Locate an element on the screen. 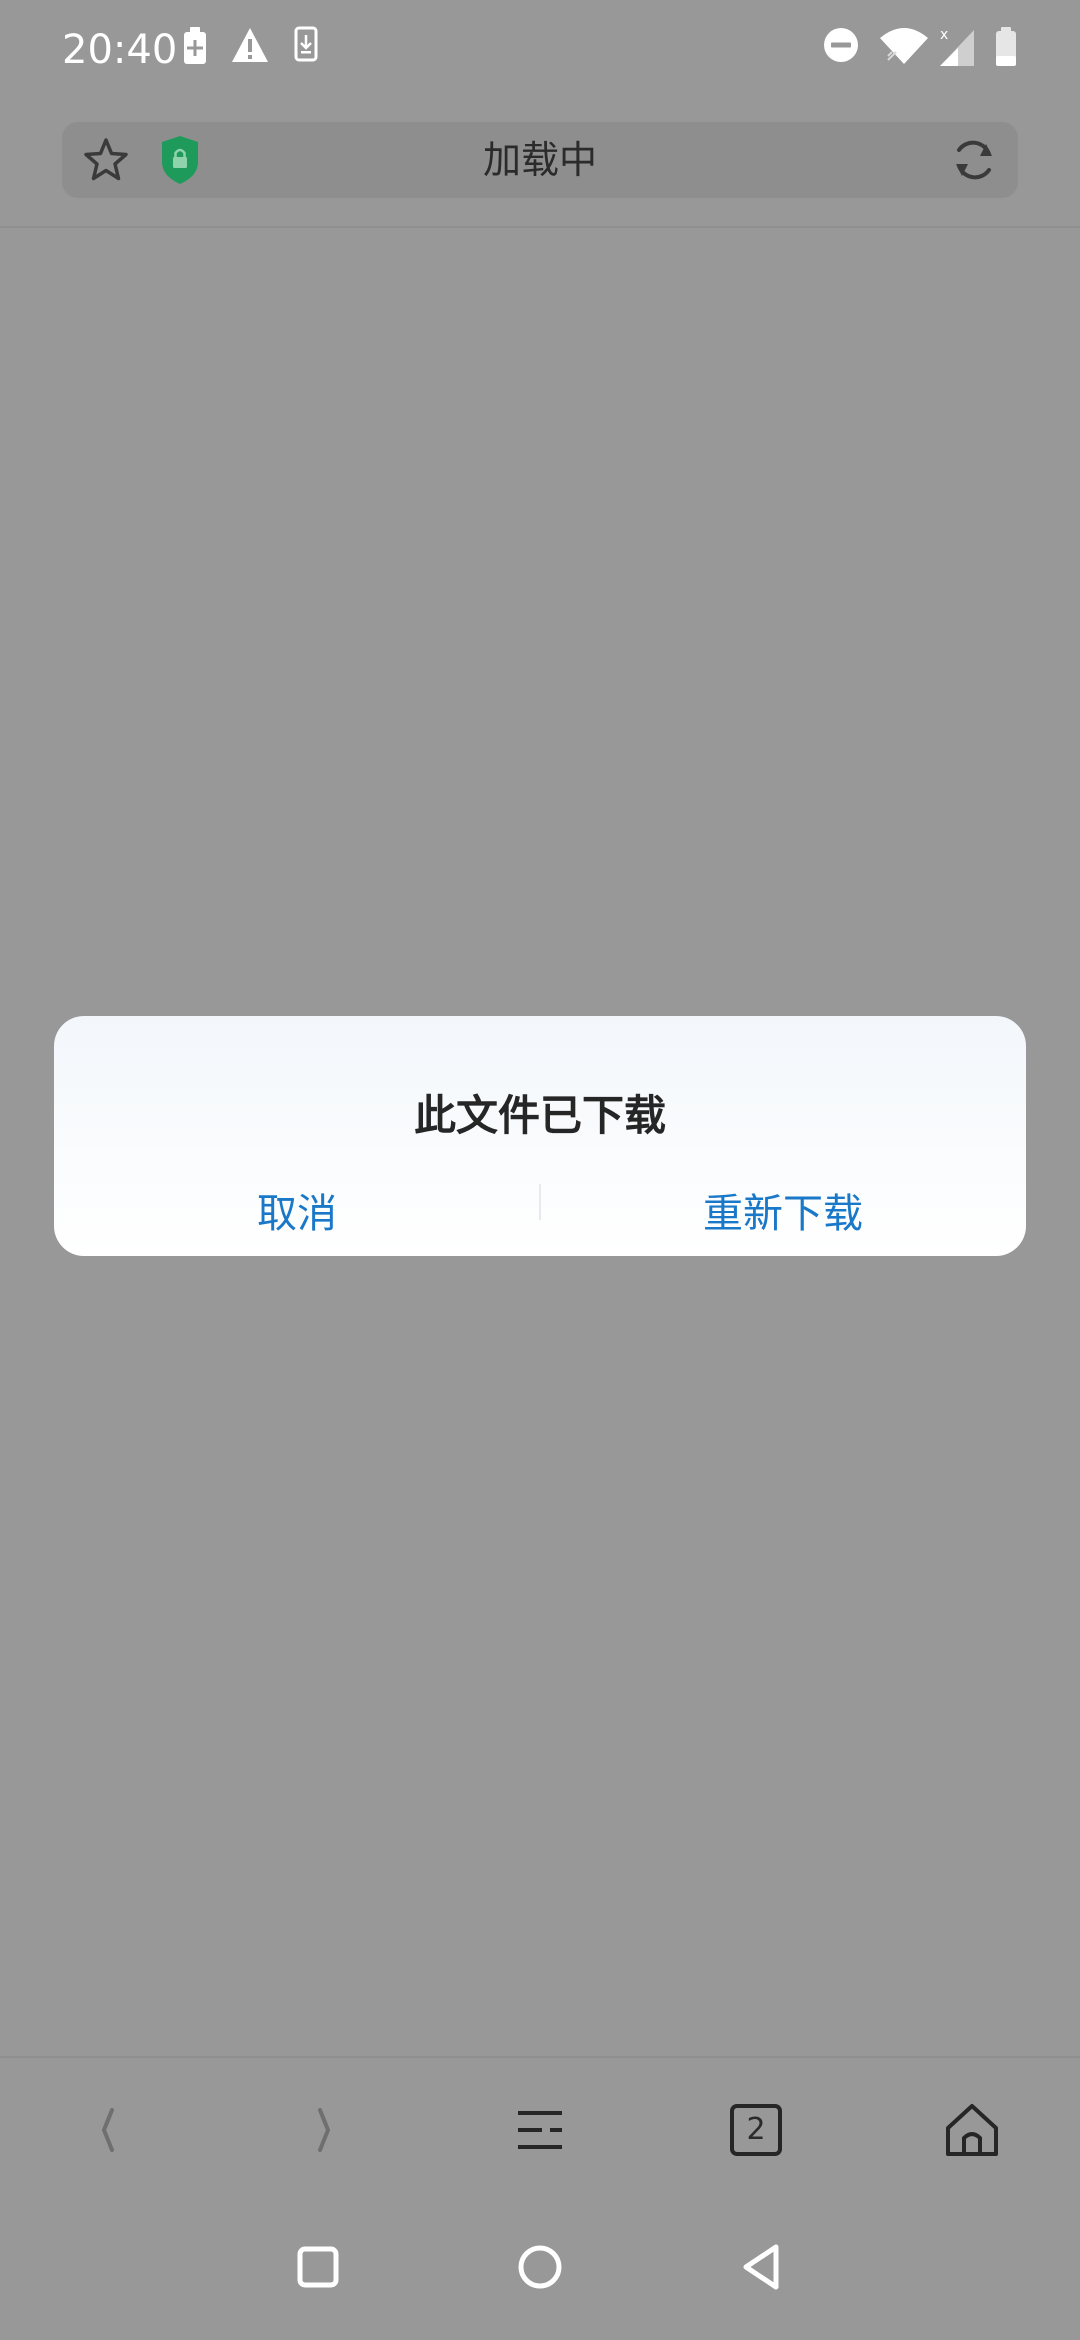  home-circle-icon is located at coordinates (540, 2267).